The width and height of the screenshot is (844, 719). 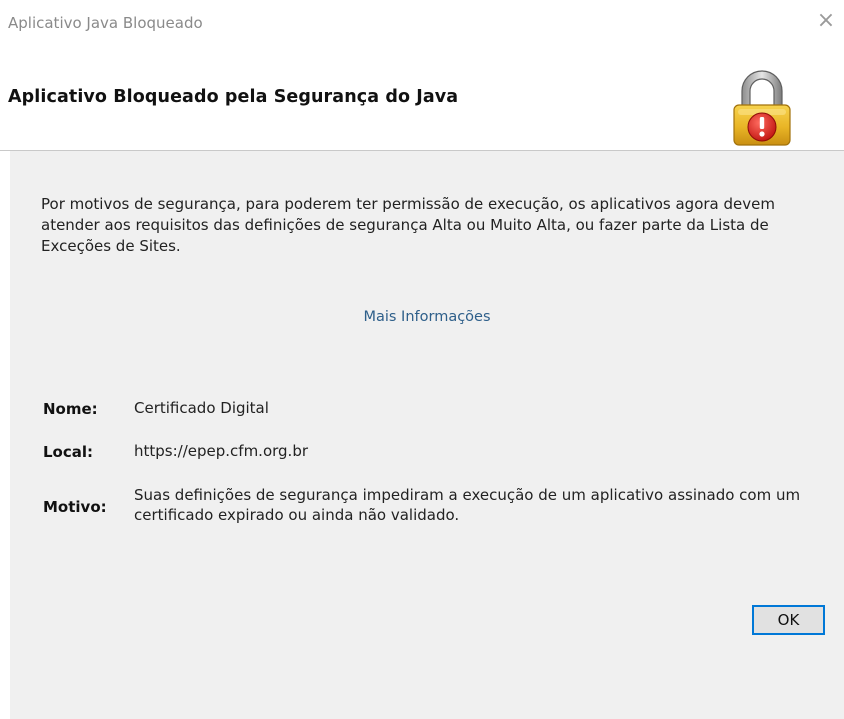 I want to click on reason-label: Motivo:, so click(x=75, y=507).